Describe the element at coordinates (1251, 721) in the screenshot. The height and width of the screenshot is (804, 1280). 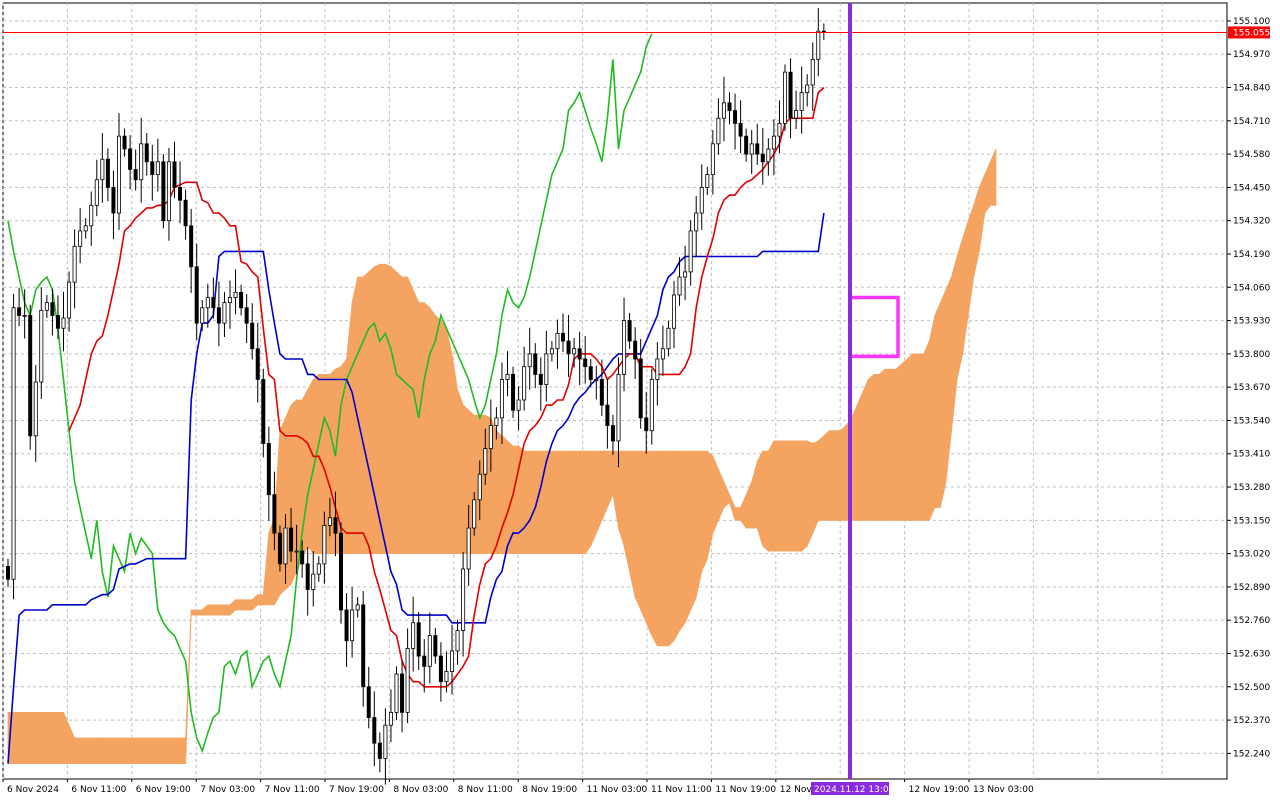
I see `y-tick-label: 152.370` at that location.